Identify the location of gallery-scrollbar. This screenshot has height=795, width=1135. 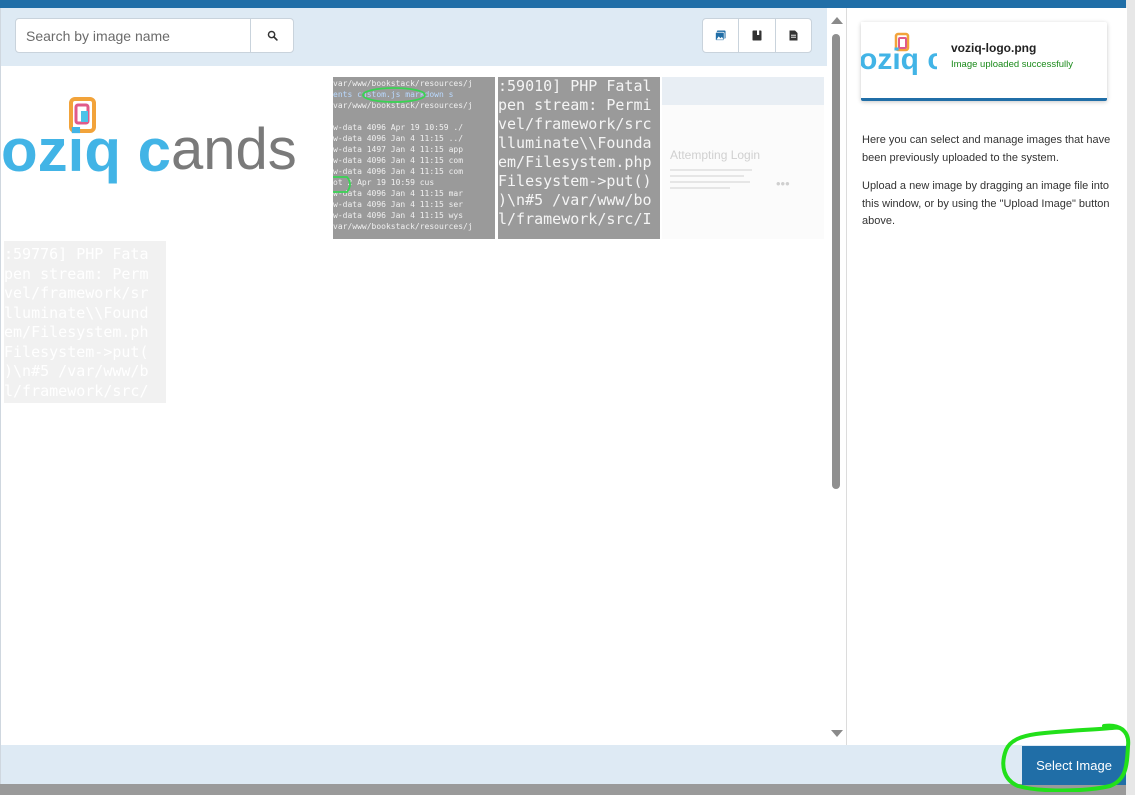
(836, 376).